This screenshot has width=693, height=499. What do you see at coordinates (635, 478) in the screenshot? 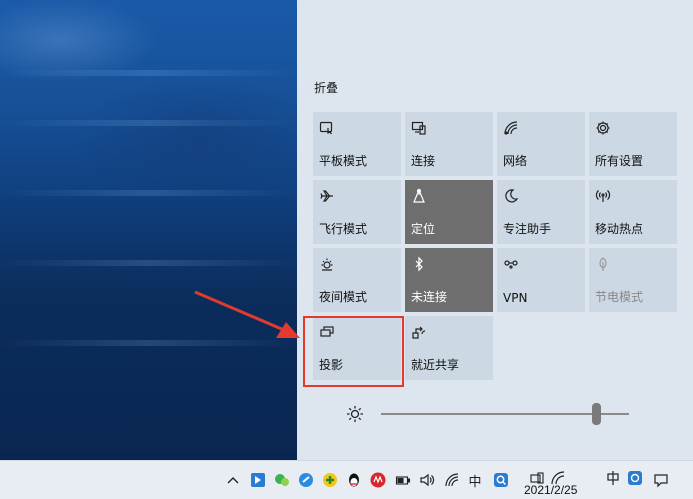
I see `chat-app-icon` at bounding box center [635, 478].